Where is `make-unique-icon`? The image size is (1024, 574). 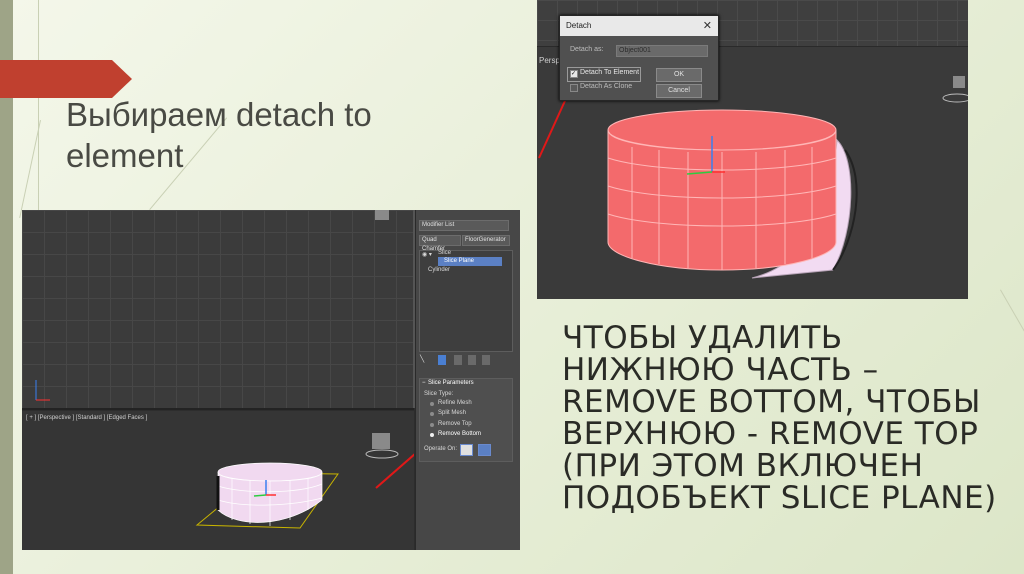 make-unique-icon is located at coordinates (458, 360).